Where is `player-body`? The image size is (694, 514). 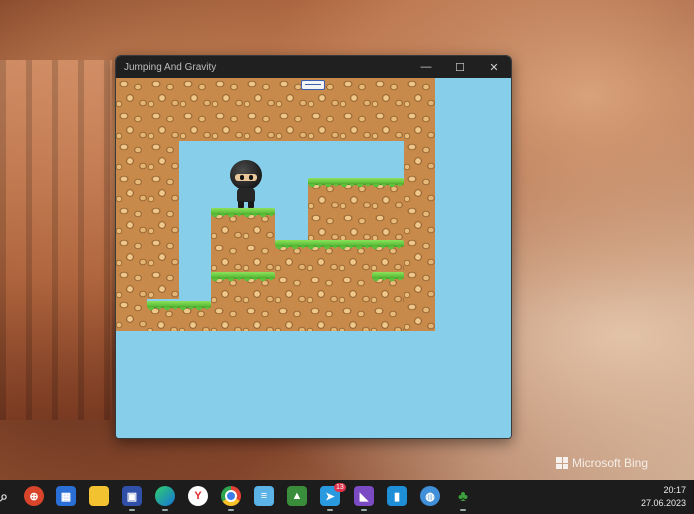
player-body is located at coordinates (246, 195).